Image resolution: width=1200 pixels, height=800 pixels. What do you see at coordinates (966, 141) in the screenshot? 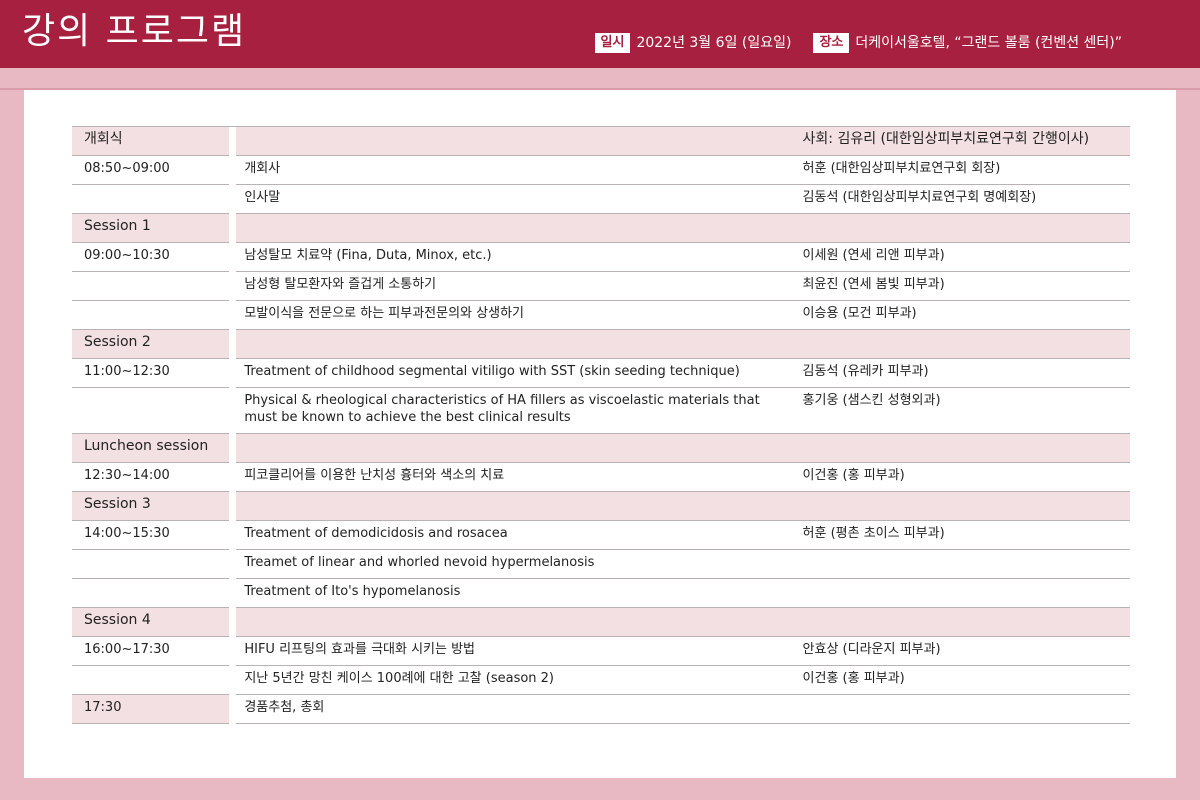
I see `mc-text: 사회: 김유리 (대한임상피부치료연구회 간행이사)` at bounding box center [966, 141].